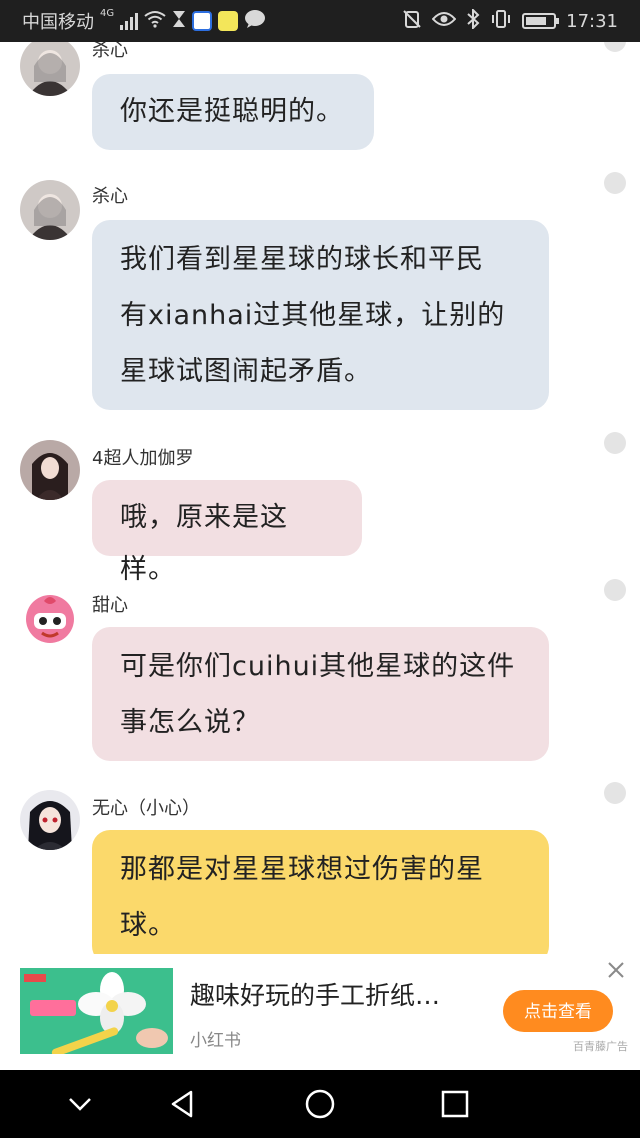 Image resolution: width=640 pixels, height=1138 pixels. Describe the element at coordinates (318, 666) in the screenshot. I see `message-text-line: 可是你们cuihui其他星球的这件` at that location.